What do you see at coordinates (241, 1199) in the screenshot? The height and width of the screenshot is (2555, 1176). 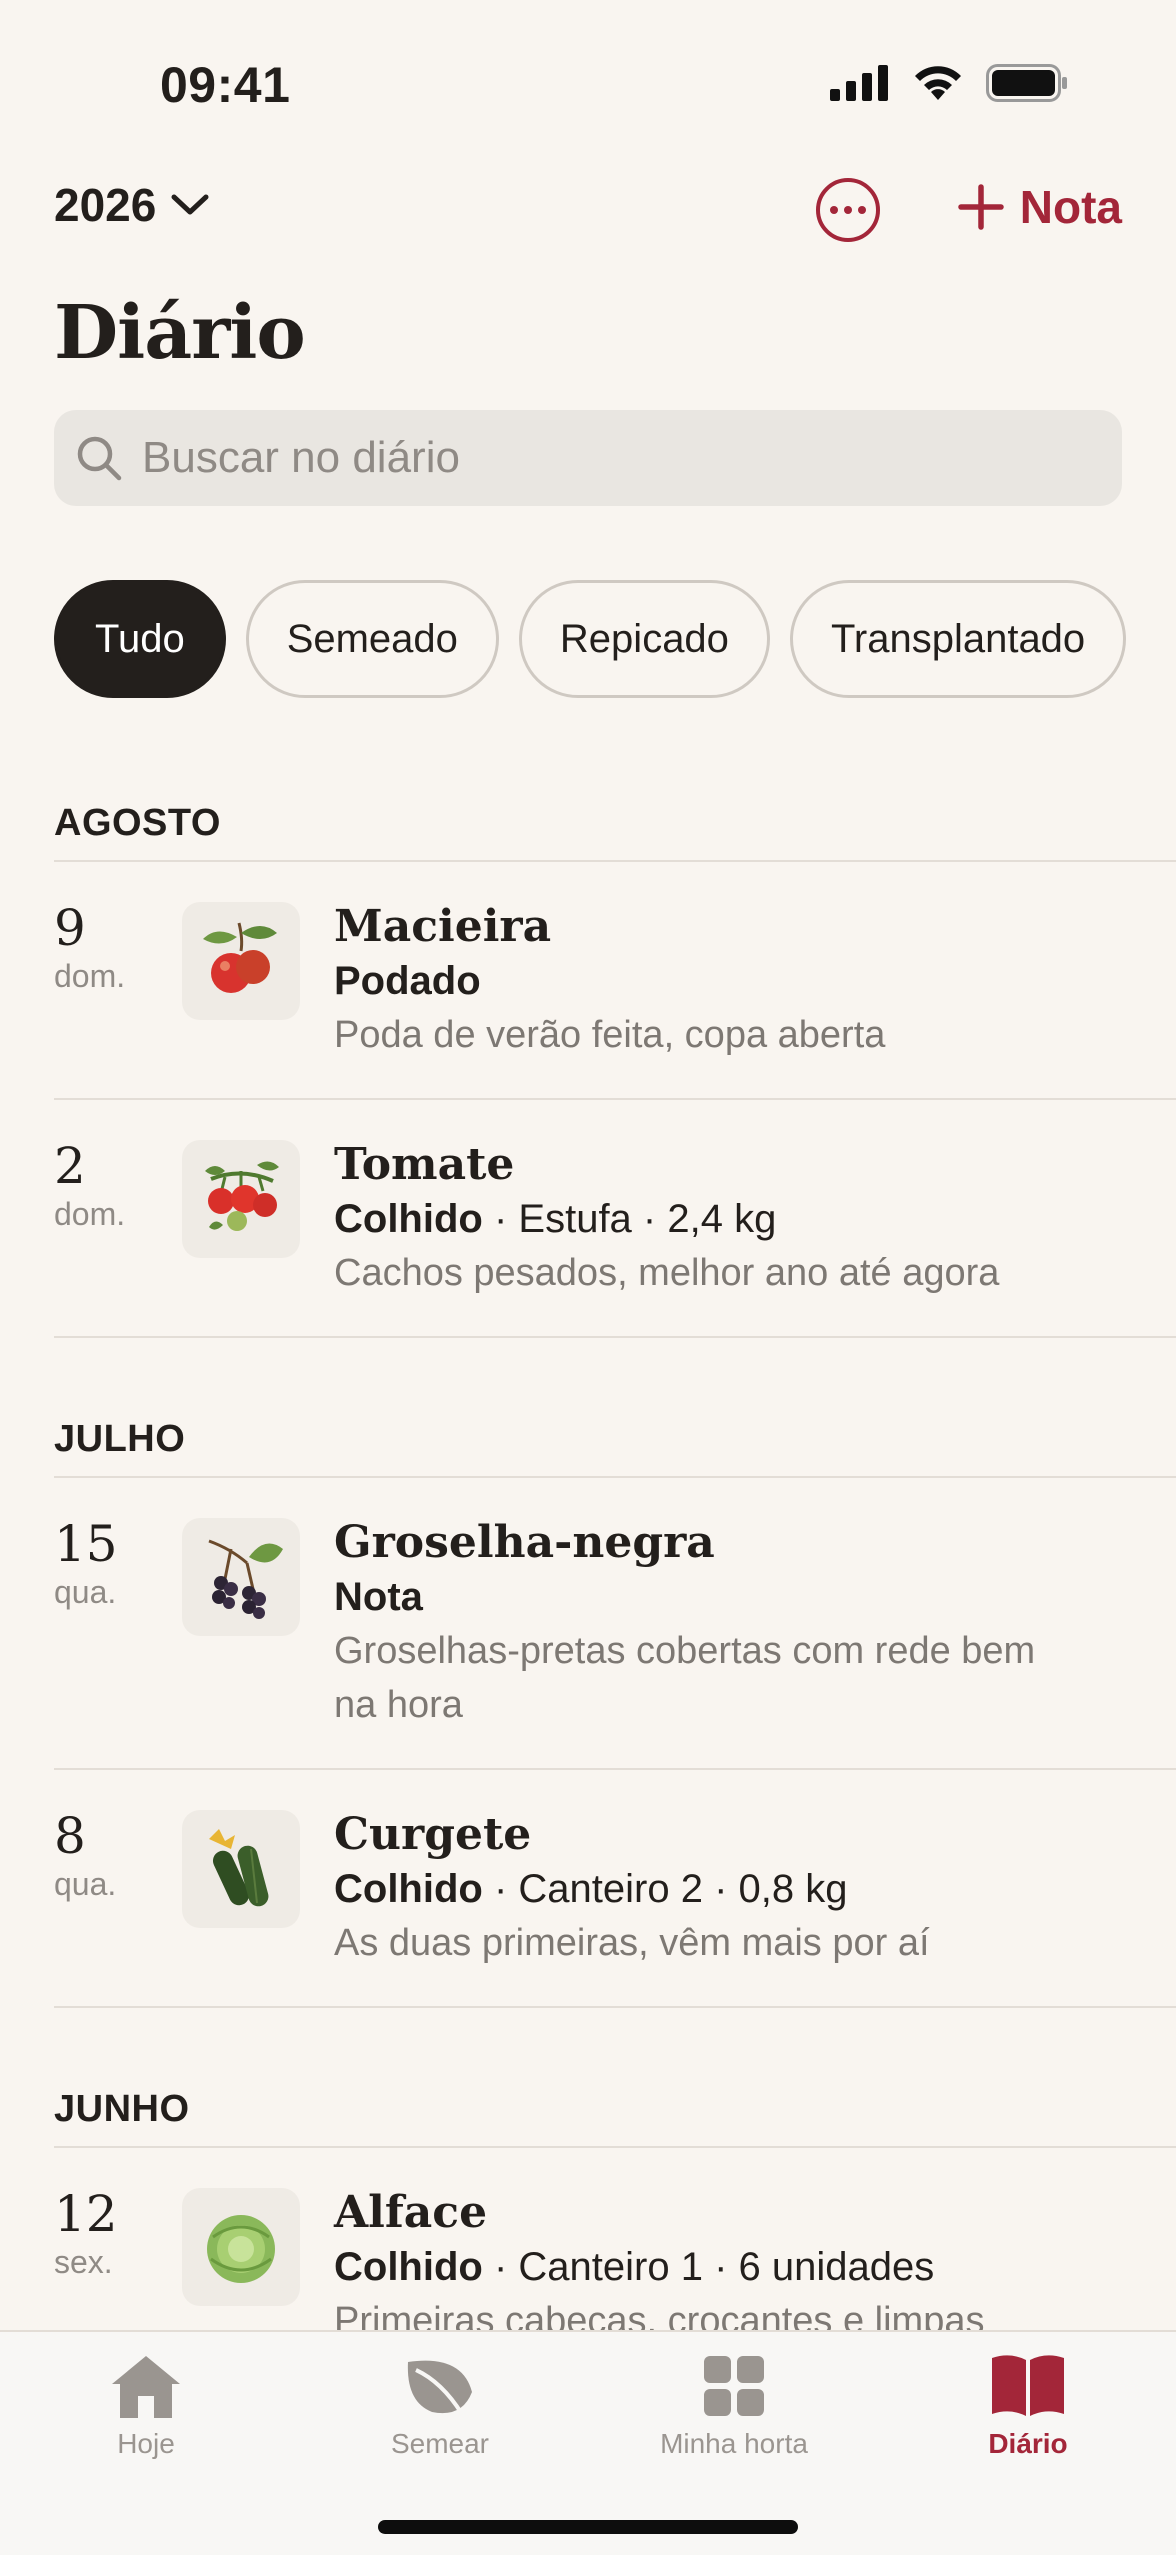 I see `tomato-icon` at bounding box center [241, 1199].